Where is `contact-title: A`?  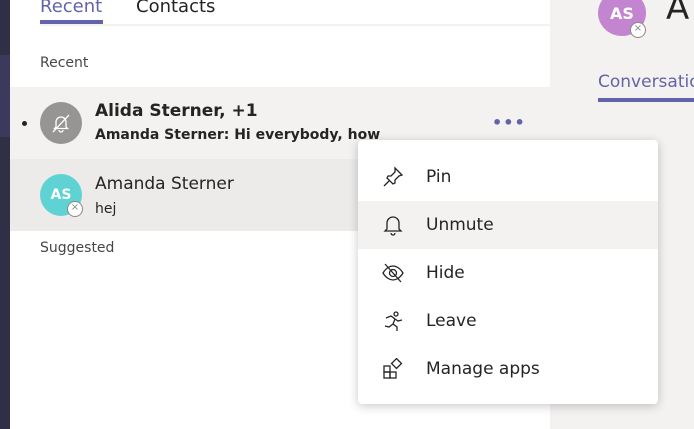
contact-title: A is located at coordinates (678, 14).